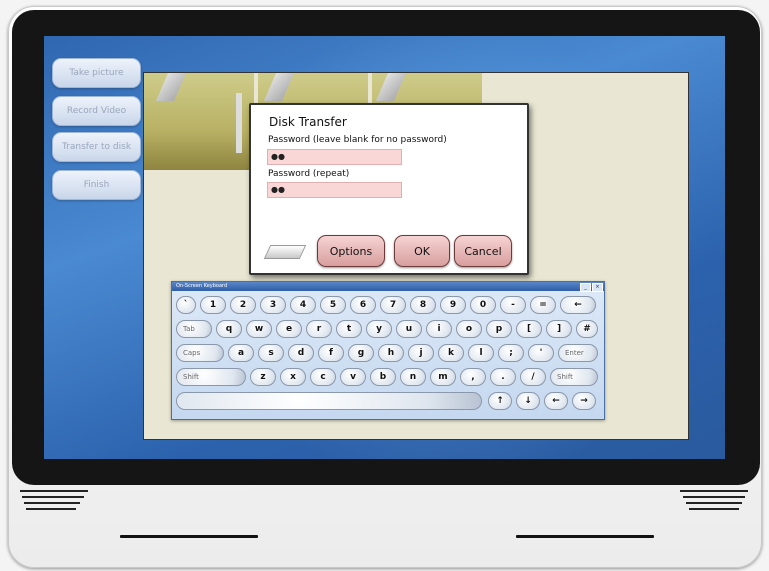 Image resolution: width=769 pixels, height=571 pixels. Describe the element at coordinates (96, 185) in the screenshot. I see `finish-button: Finish` at that location.